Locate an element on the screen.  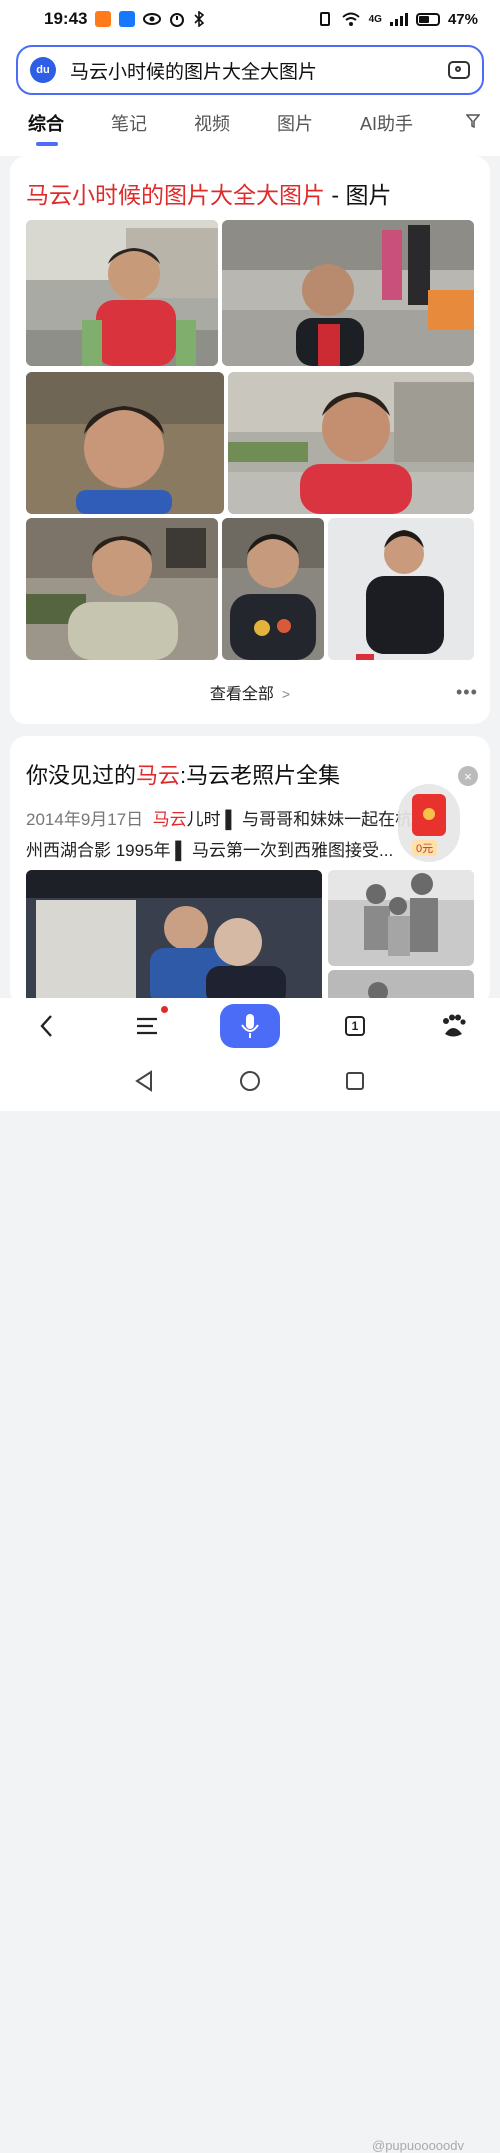
search-query: 马云小时候的图片大全大图片 is located at coordinates (259, 70).